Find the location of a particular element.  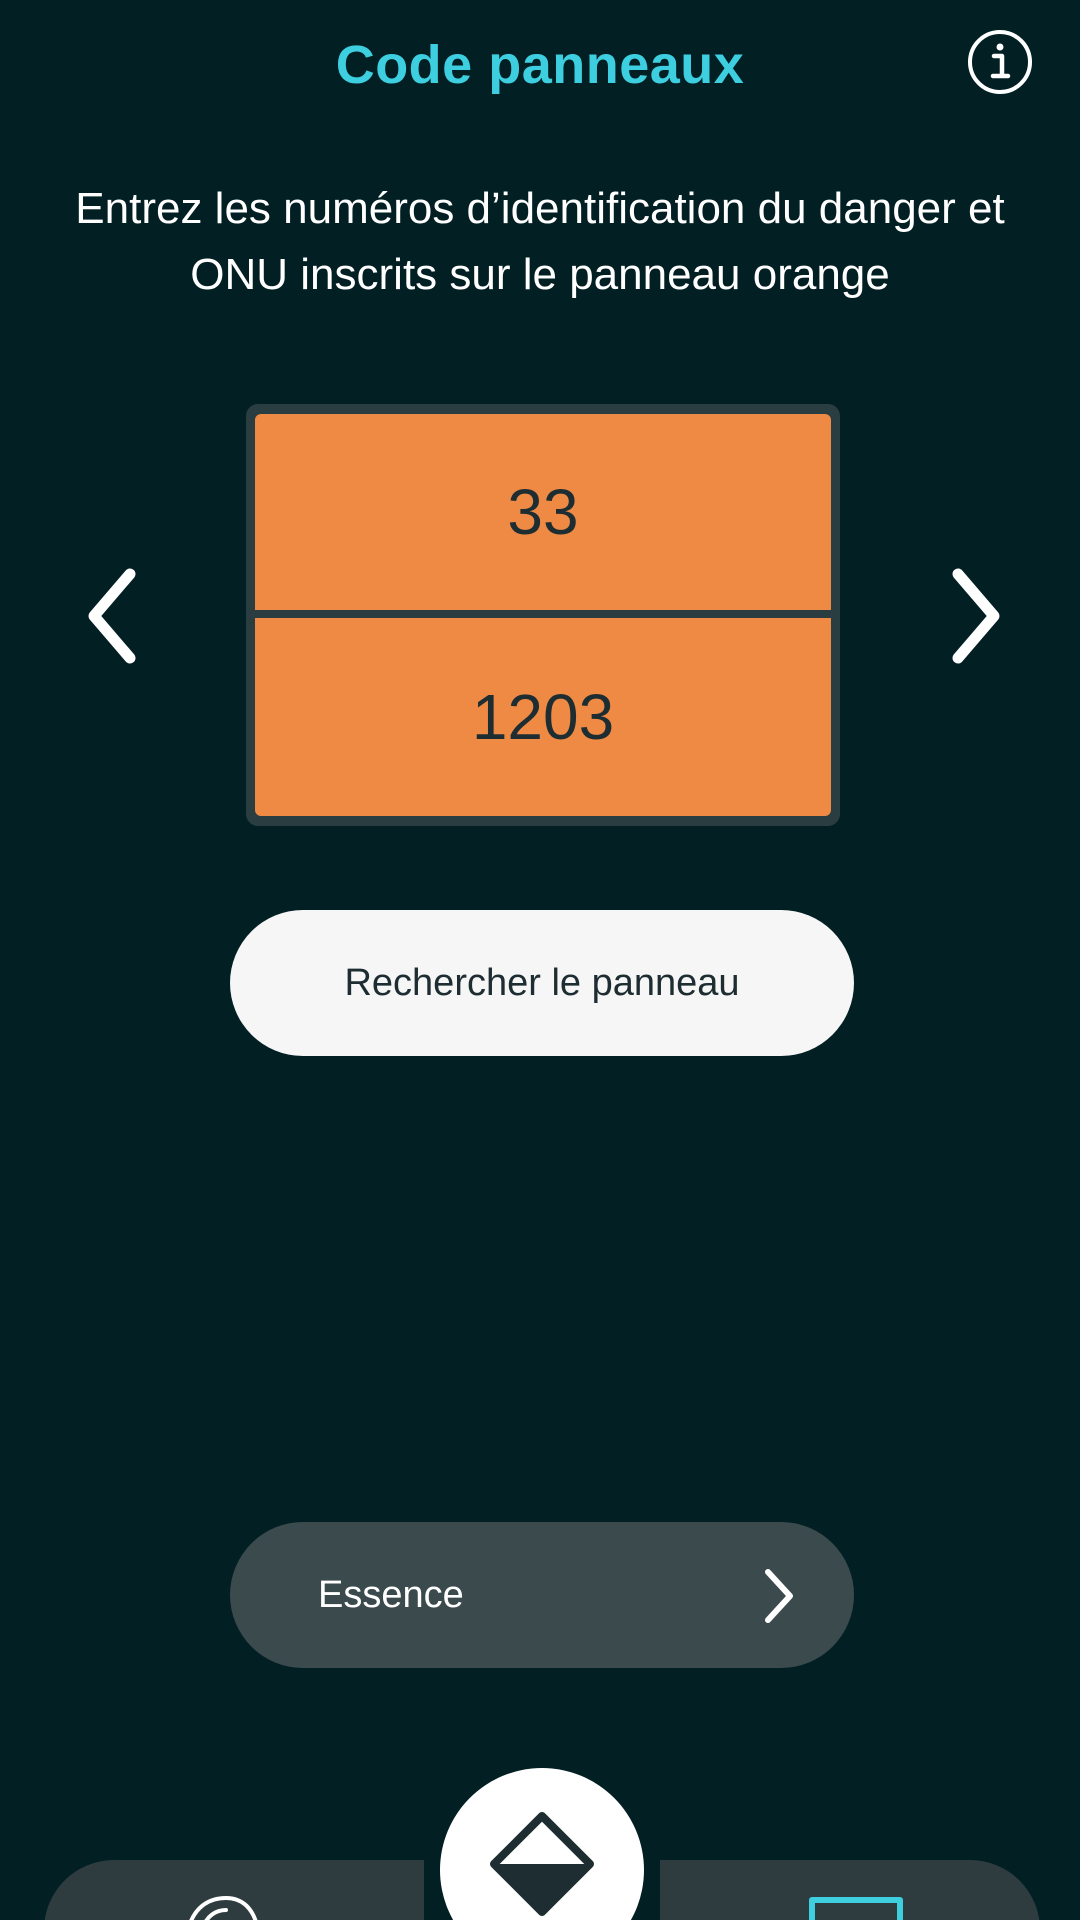

orange-plate: 33 1203 is located at coordinates (543, 615).